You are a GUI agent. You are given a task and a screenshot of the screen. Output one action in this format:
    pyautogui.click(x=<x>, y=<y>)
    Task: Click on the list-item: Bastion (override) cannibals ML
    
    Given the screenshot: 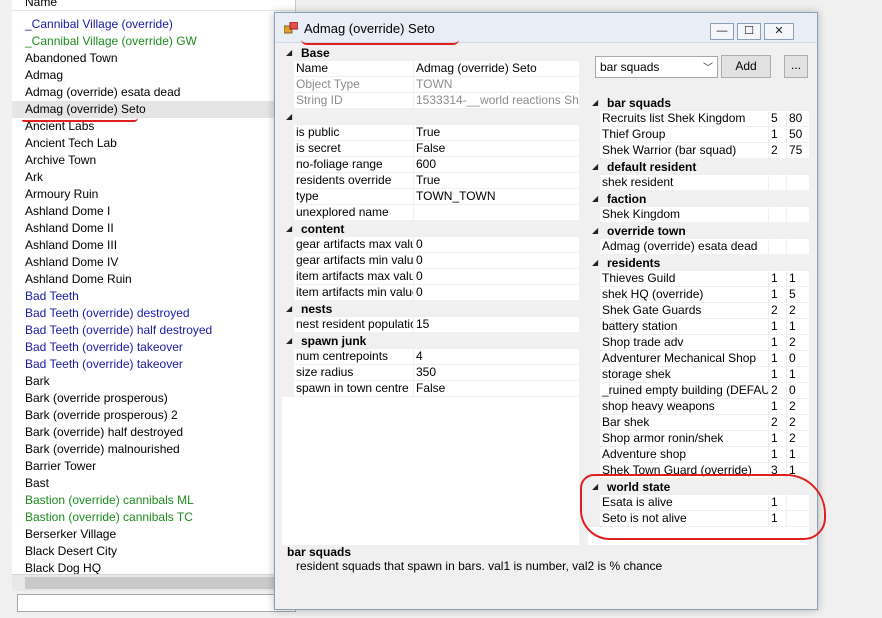 What is the action you would take?
    pyautogui.click(x=153, y=500)
    